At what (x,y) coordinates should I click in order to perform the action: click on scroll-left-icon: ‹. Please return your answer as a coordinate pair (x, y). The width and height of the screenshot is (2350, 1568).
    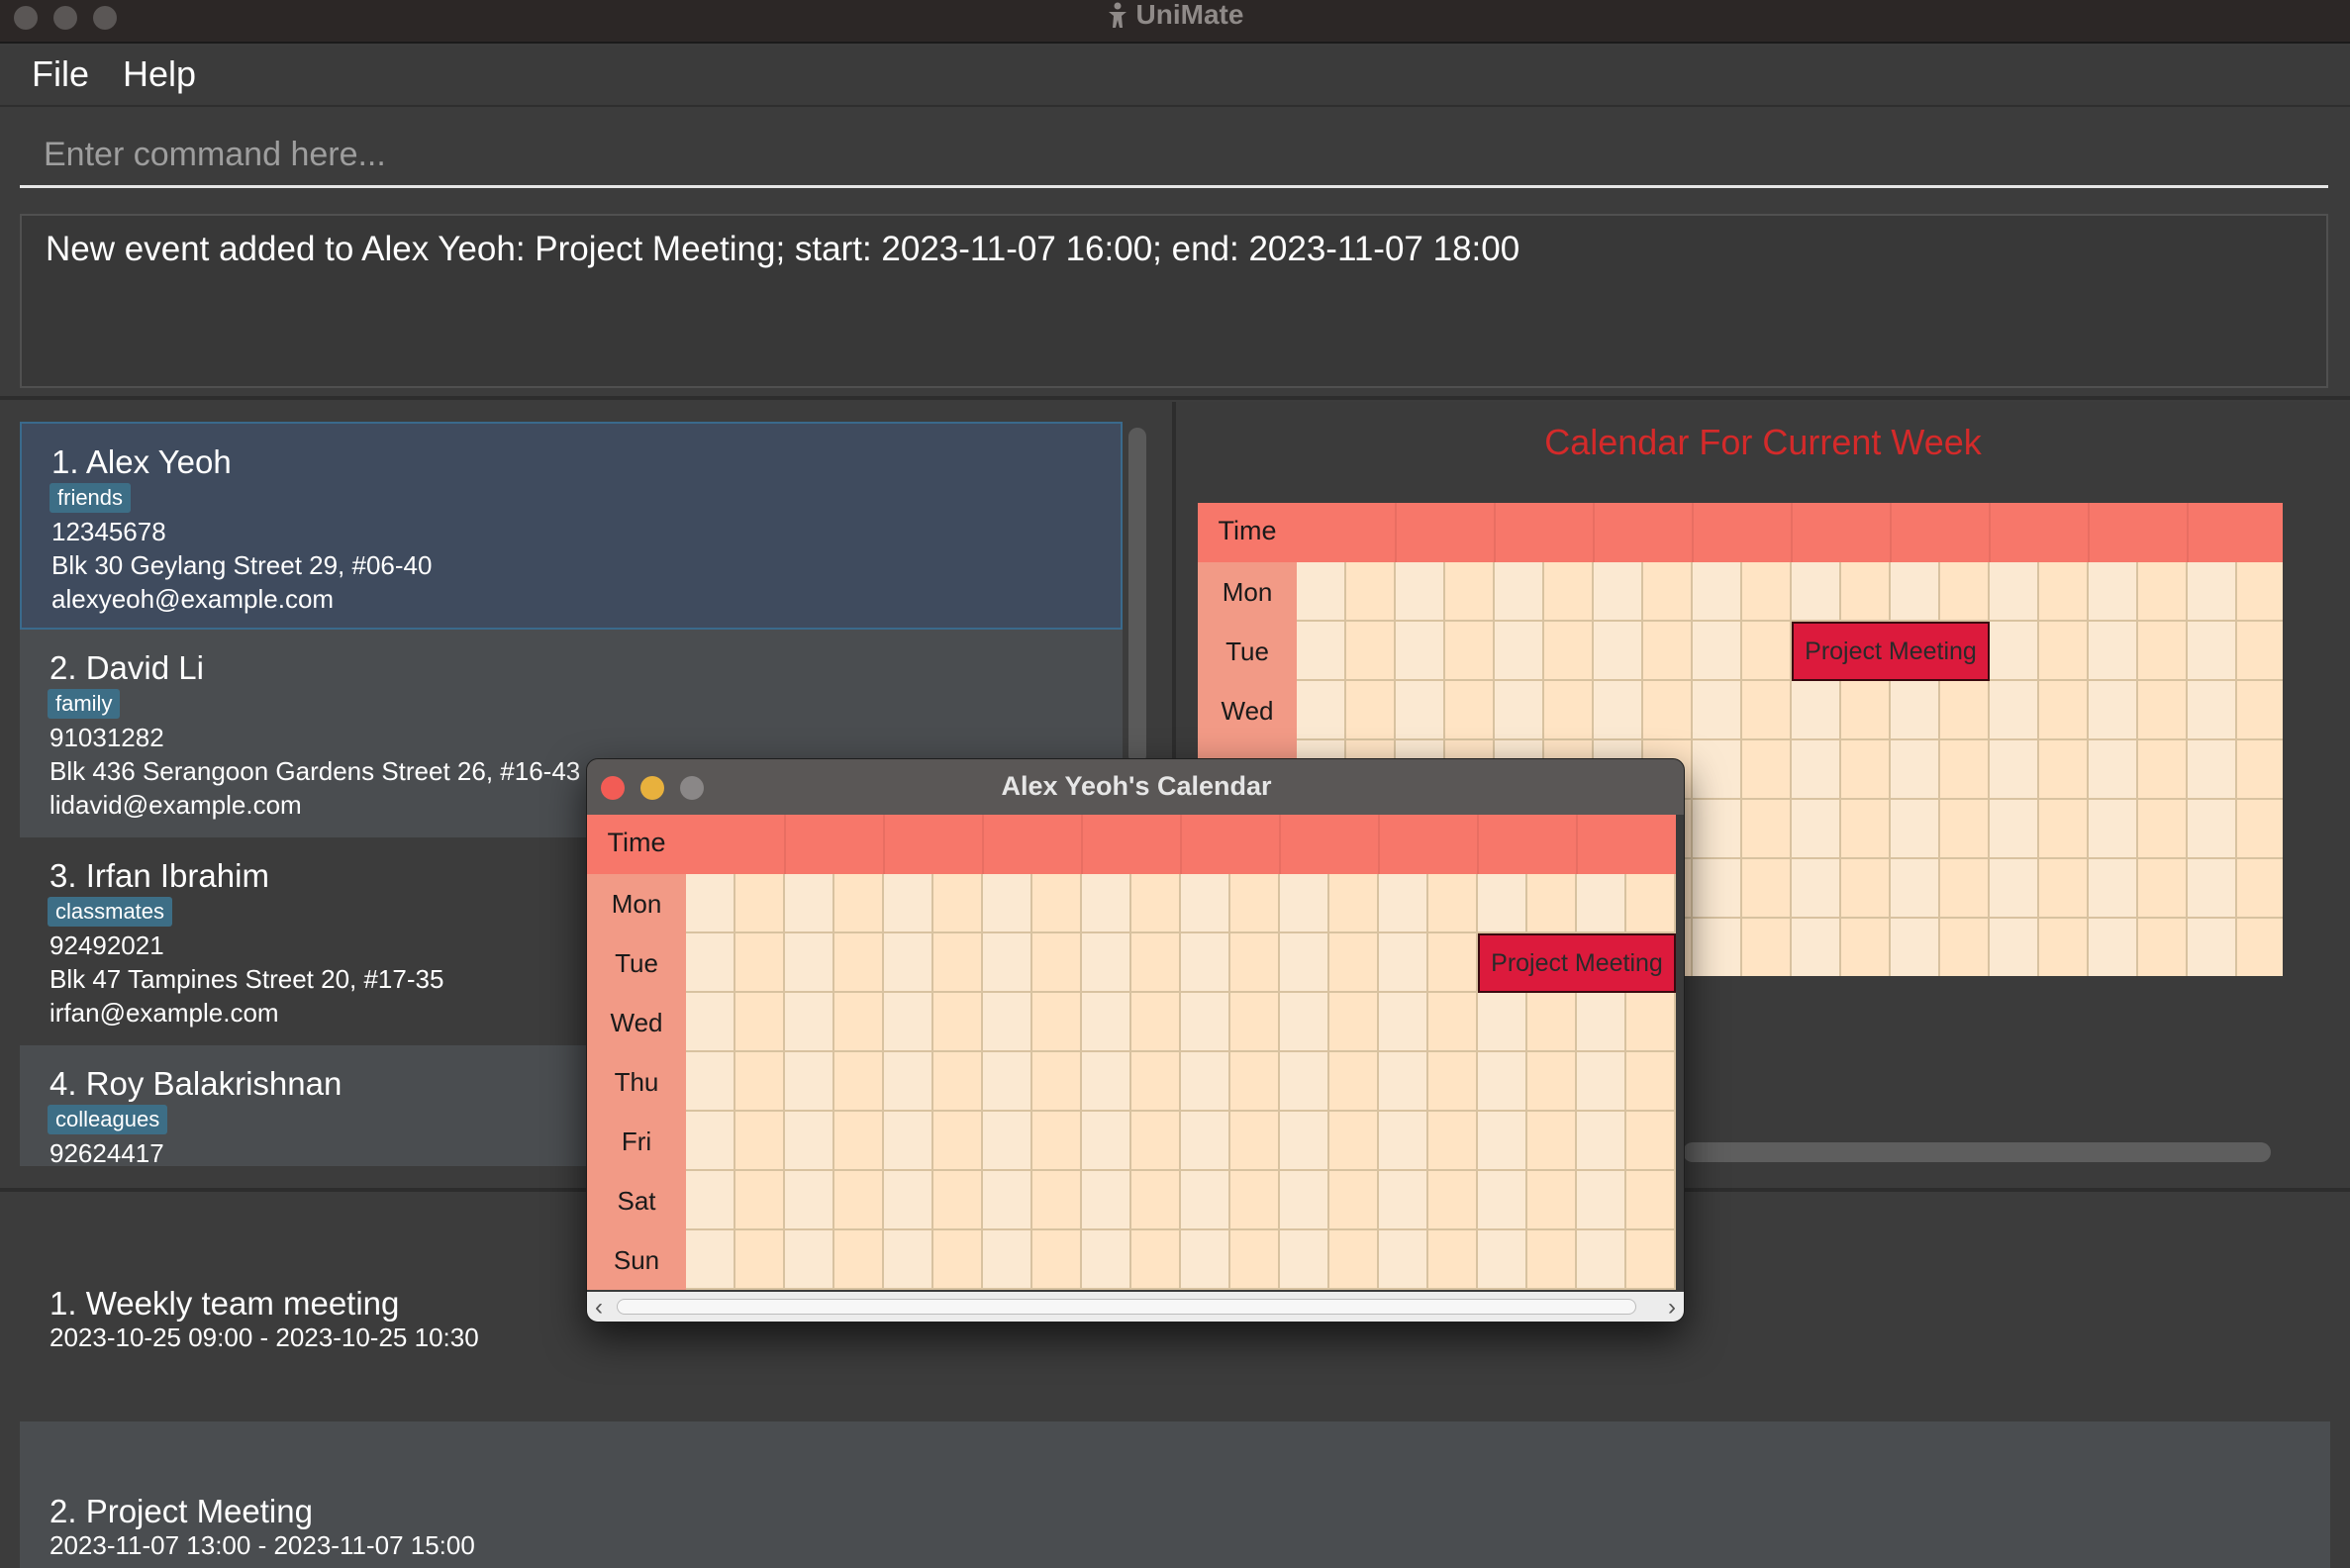
    Looking at the image, I should click on (599, 1308).